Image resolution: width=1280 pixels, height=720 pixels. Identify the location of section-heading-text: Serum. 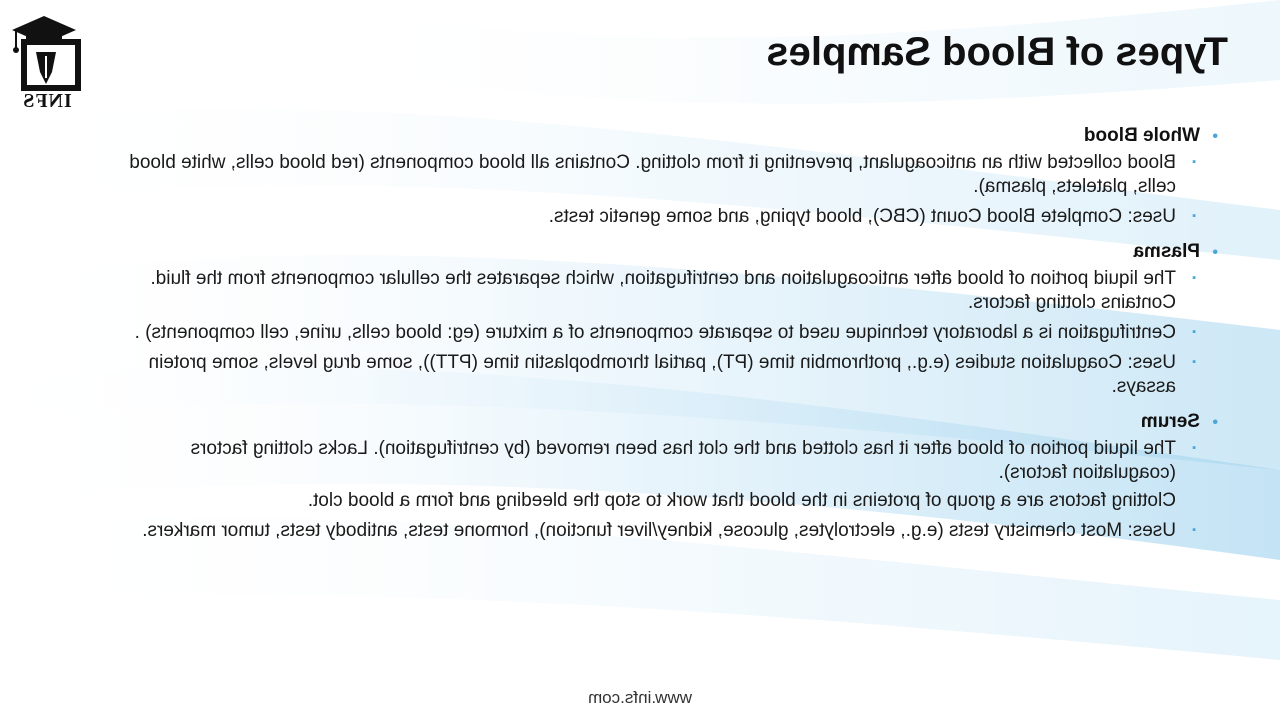
(1170, 421).